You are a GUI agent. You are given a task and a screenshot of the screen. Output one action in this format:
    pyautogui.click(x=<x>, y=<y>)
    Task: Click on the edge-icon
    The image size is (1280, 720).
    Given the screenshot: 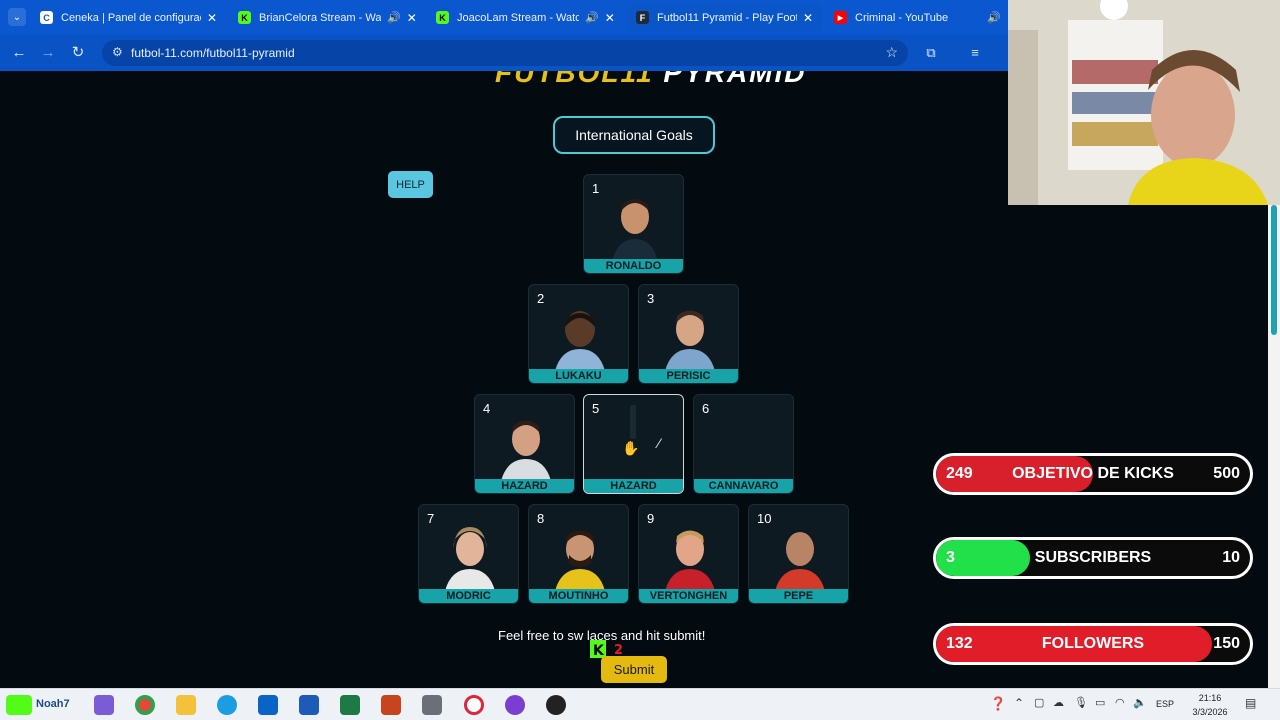 What is the action you would take?
    pyautogui.click(x=227, y=705)
    